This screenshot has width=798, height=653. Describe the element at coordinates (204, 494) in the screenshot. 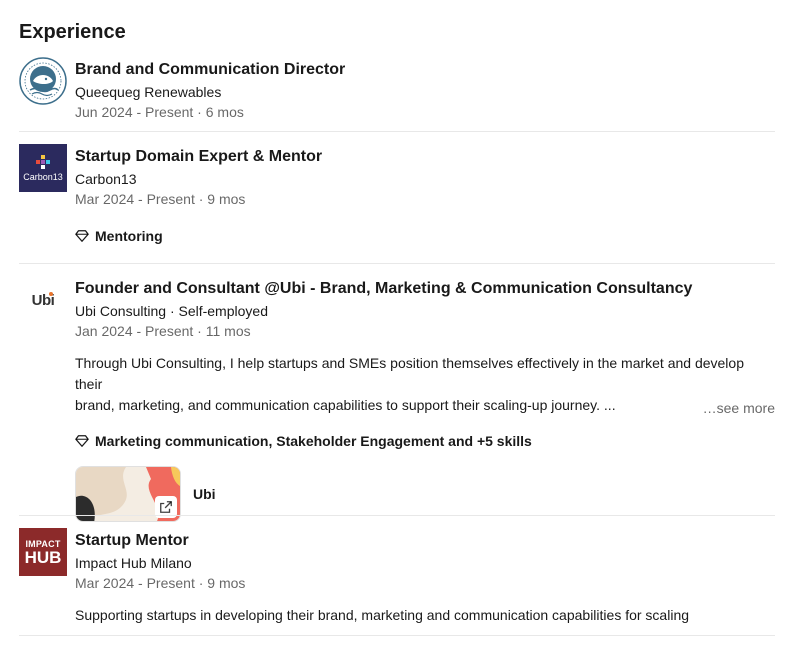

I see `media-label: Ubi` at that location.